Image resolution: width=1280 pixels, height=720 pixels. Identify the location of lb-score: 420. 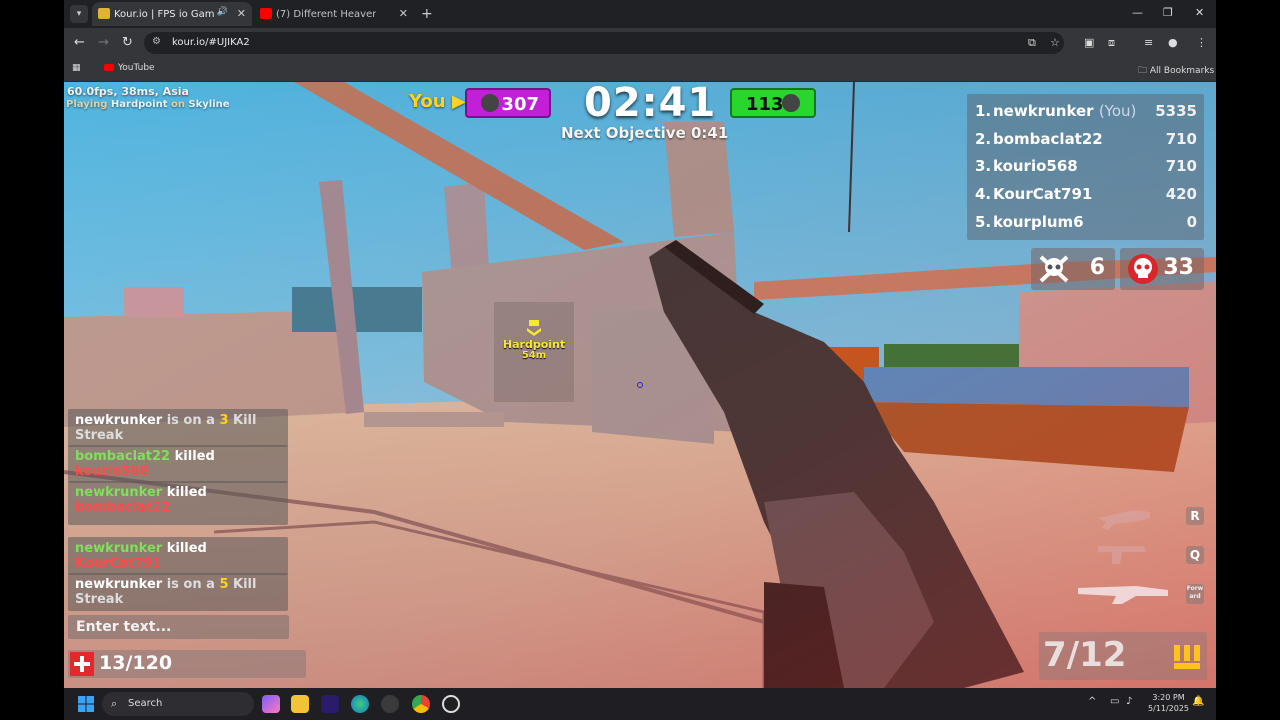
(1181, 194).